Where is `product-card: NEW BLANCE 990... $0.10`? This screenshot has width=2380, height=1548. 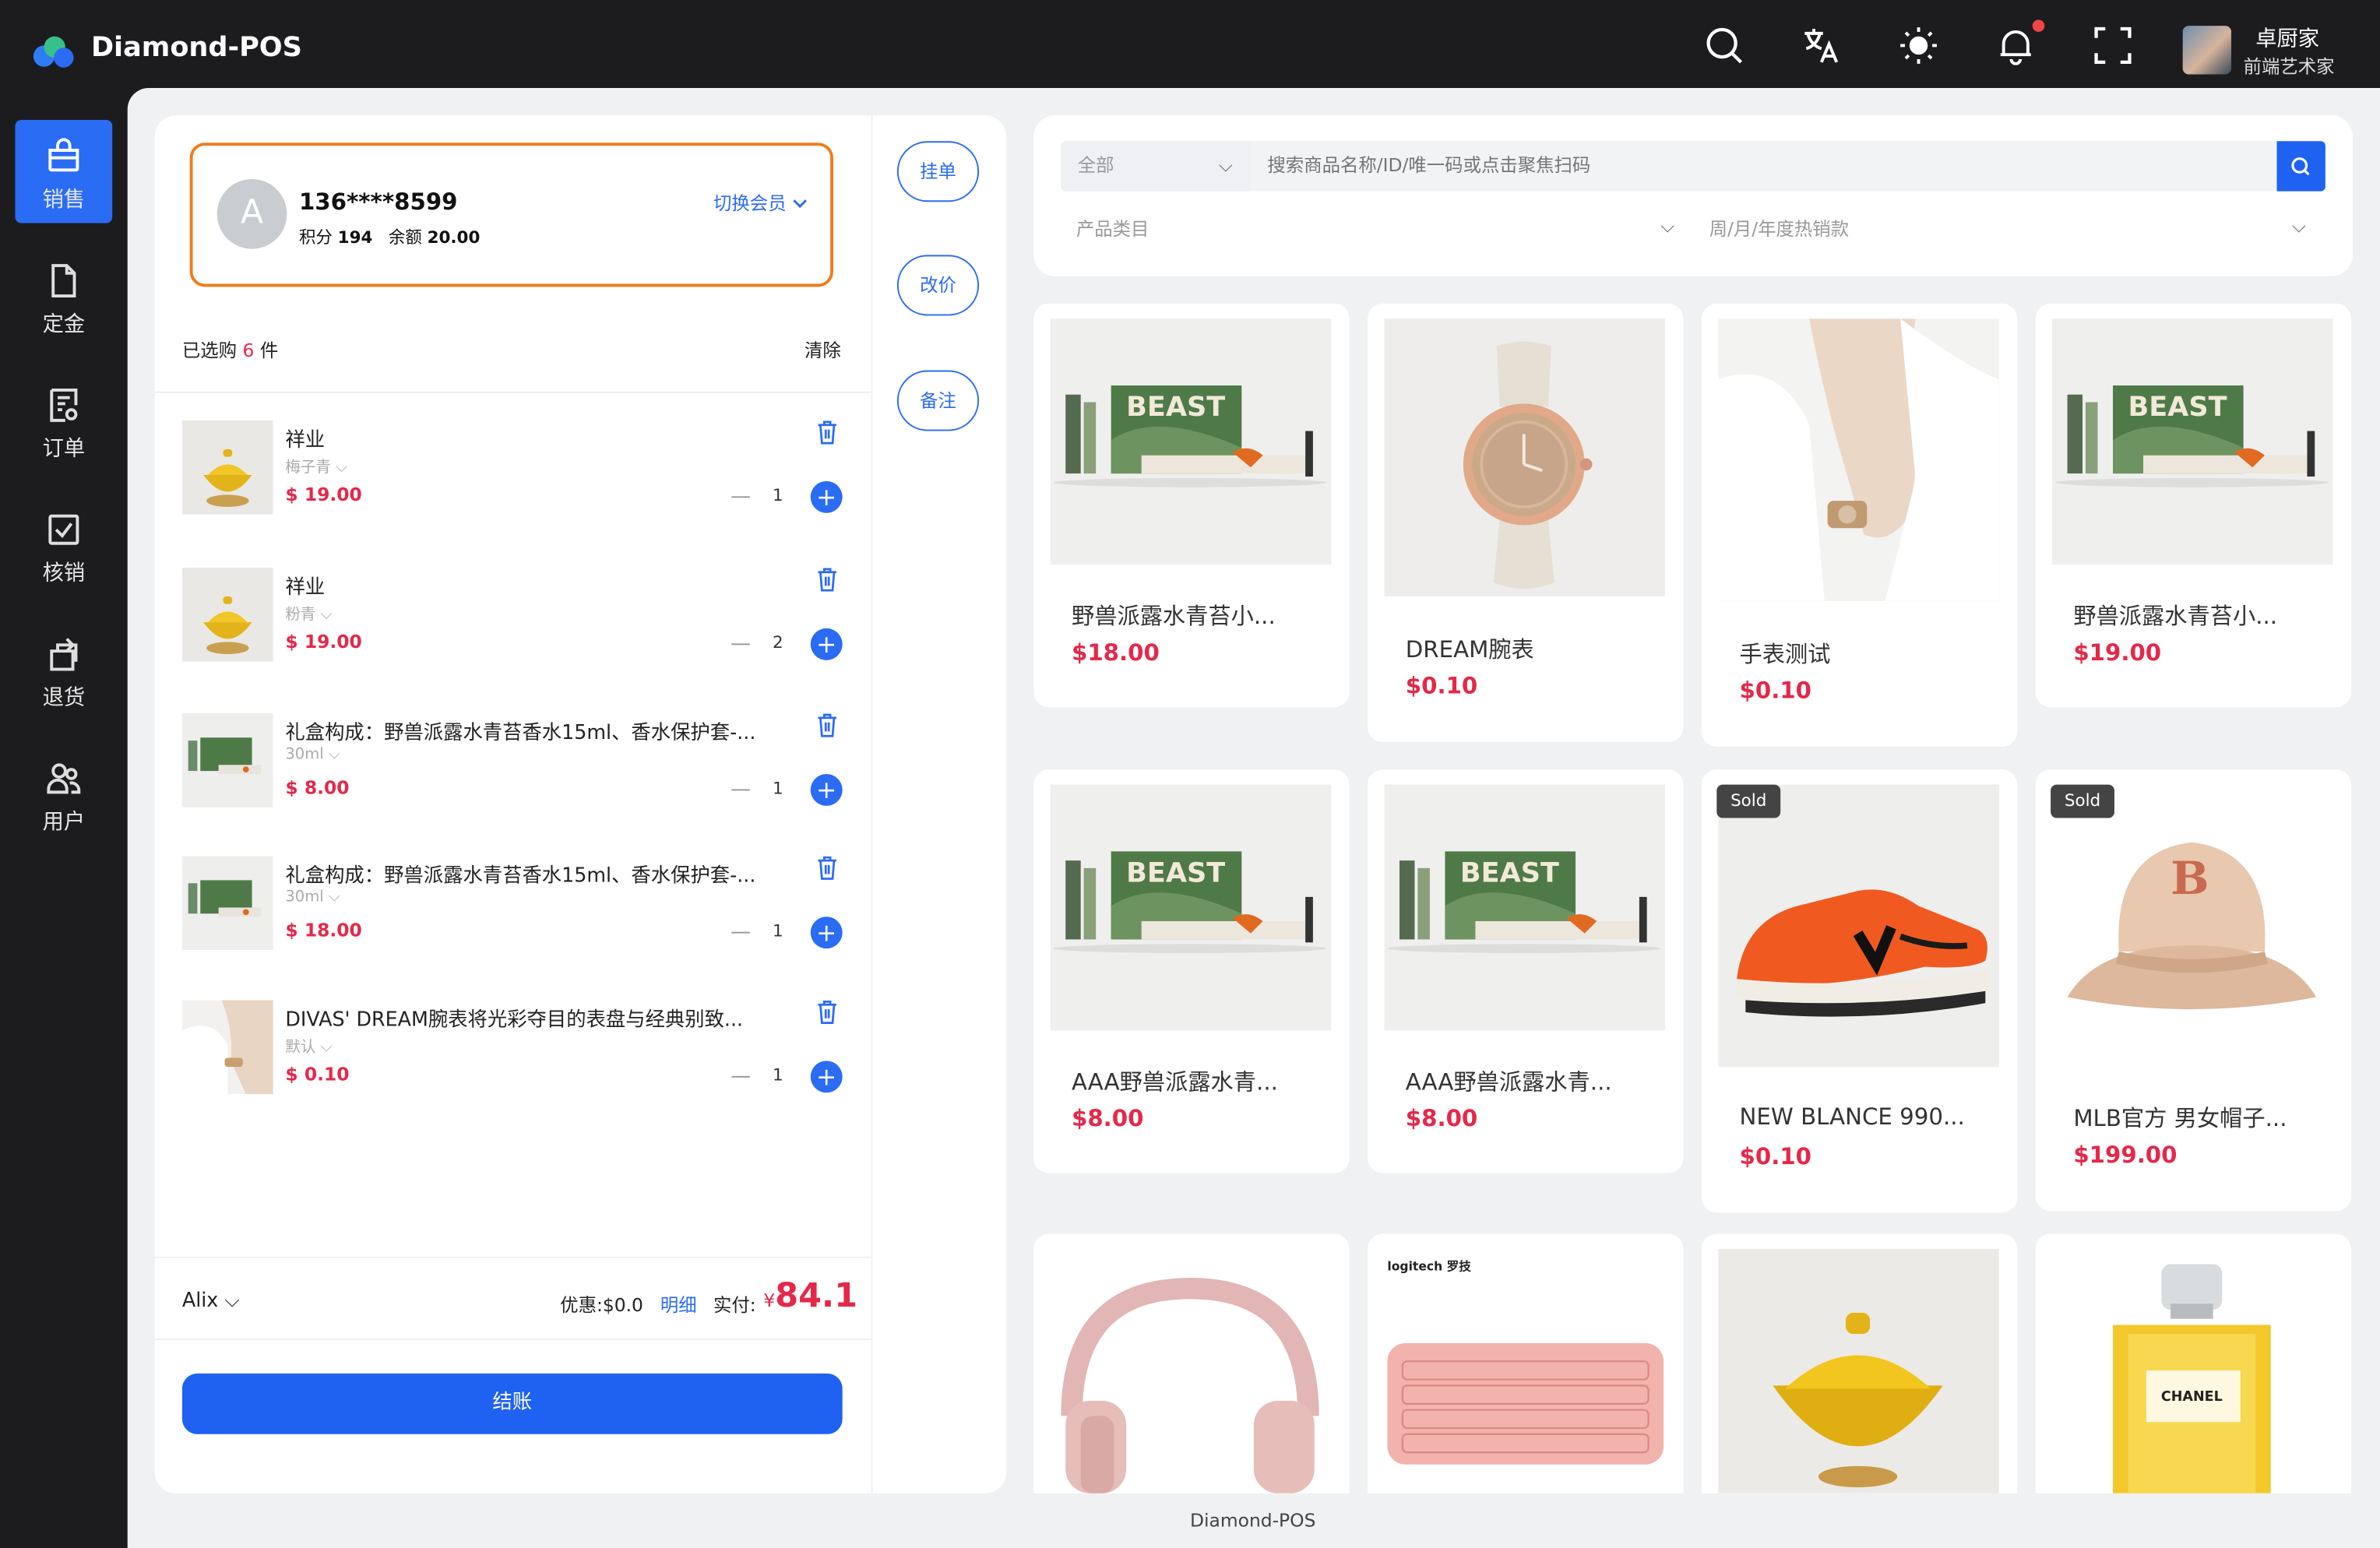
product-card: NEW BLANCE 990... $0.10 is located at coordinates (1859, 991).